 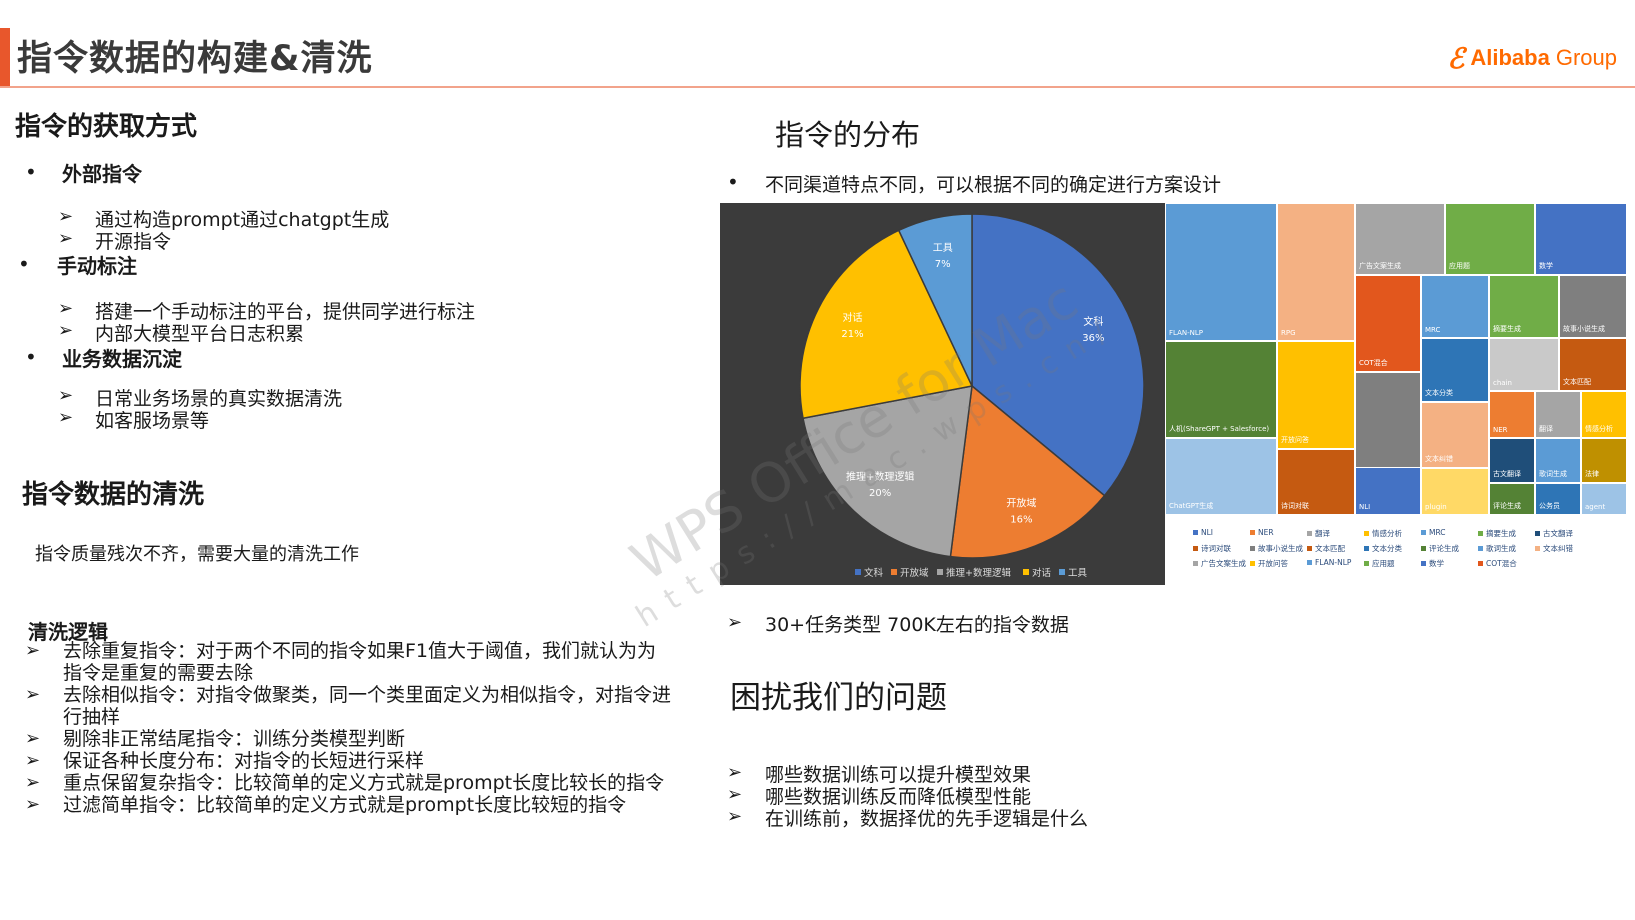 What do you see at coordinates (1439, 459) in the screenshot?
I see `treemap-cell-label: 文本纠错` at bounding box center [1439, 459].